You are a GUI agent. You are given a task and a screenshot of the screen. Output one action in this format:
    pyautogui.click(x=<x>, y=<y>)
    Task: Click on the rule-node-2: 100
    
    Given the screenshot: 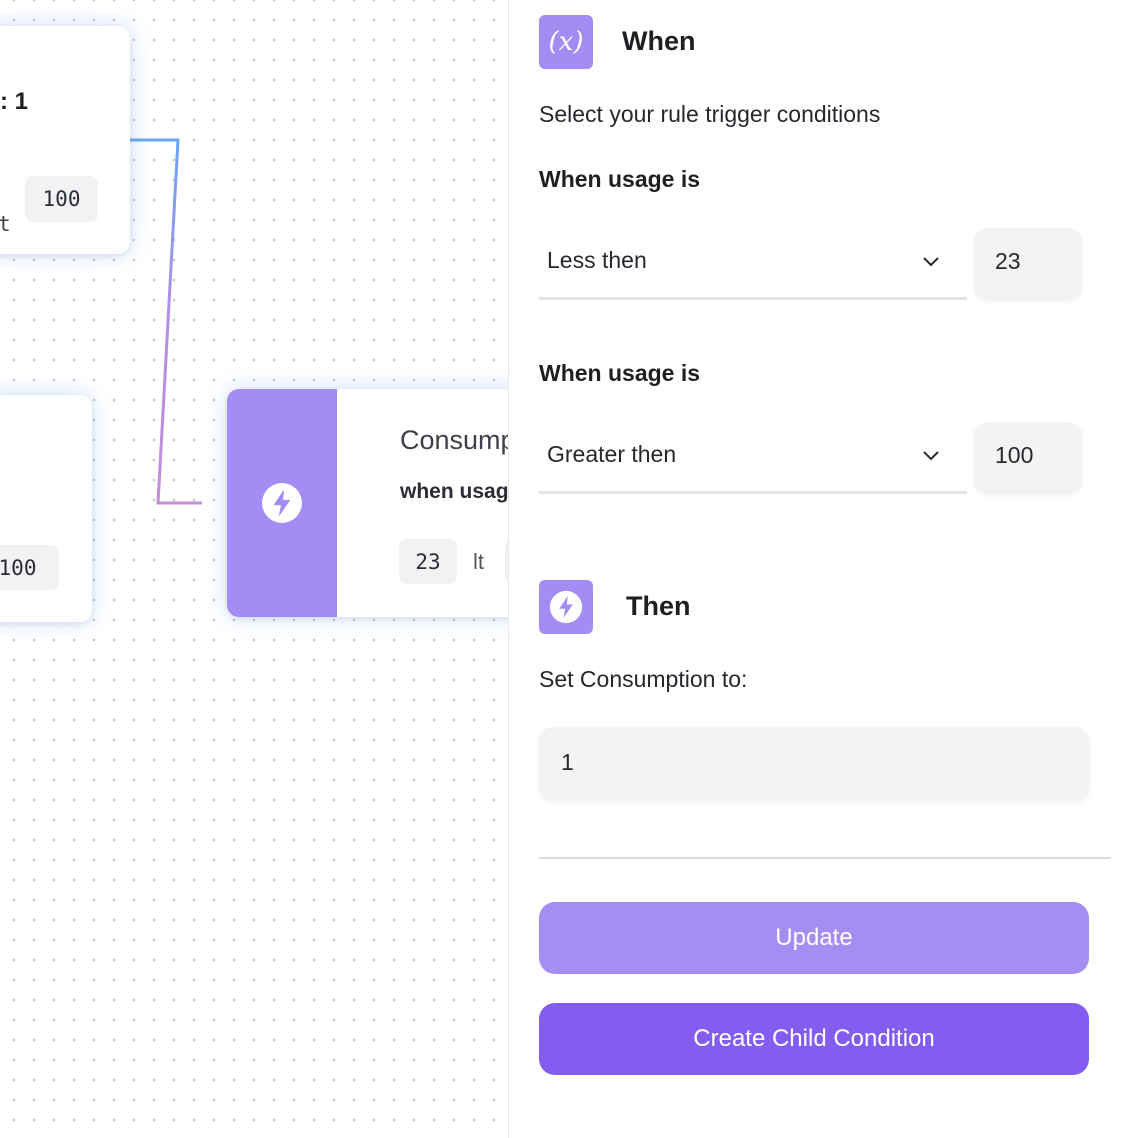 What is the action you would take?
    pyautogui.click(x=46, y=508)
    